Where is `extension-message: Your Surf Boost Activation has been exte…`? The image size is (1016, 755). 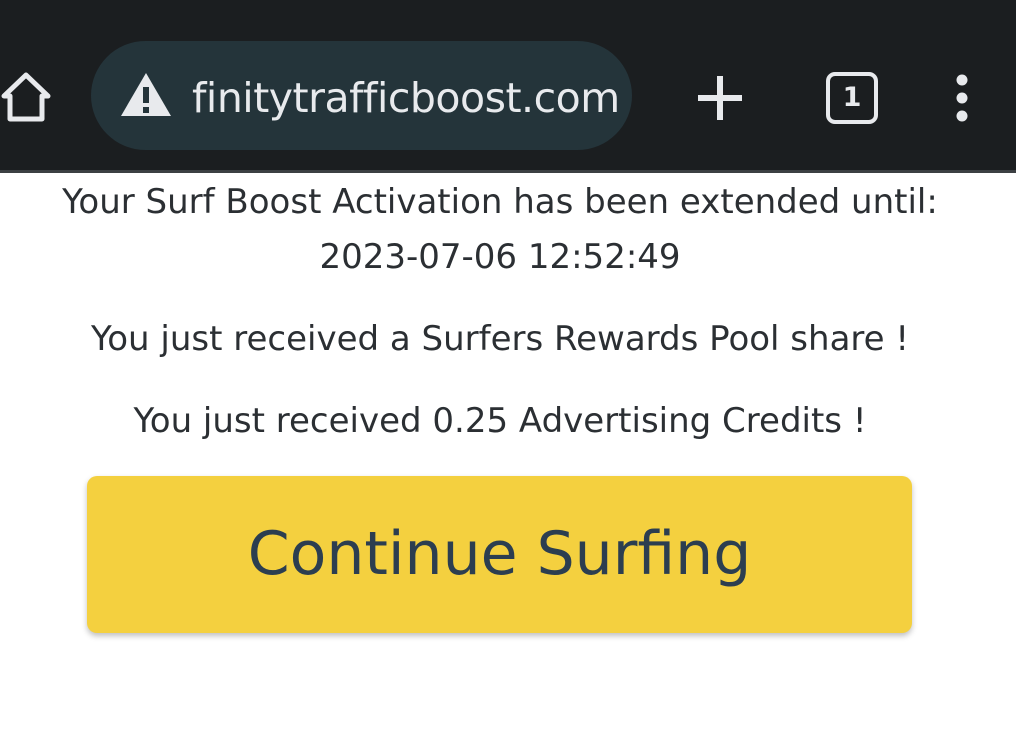
extension-message: Your Surf Boost Activation has been exte… is located at coordinates (500, 202).